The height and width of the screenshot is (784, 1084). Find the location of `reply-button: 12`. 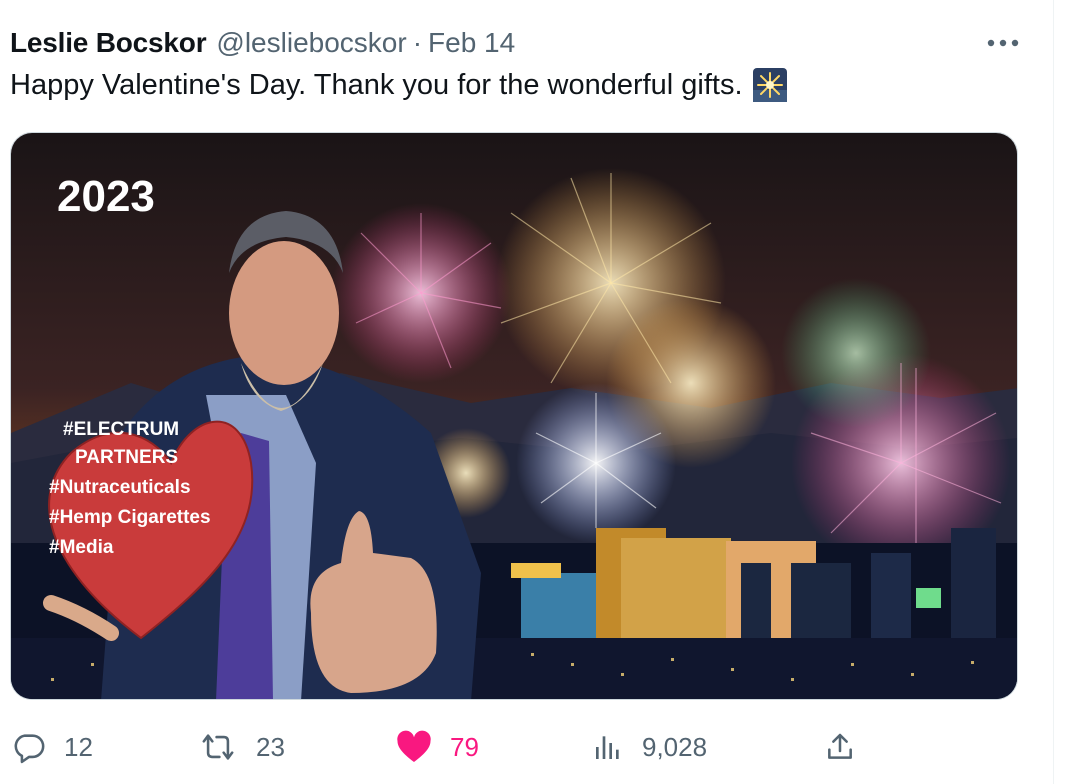

reply-button: 12 is located at coordinates (52, 747).